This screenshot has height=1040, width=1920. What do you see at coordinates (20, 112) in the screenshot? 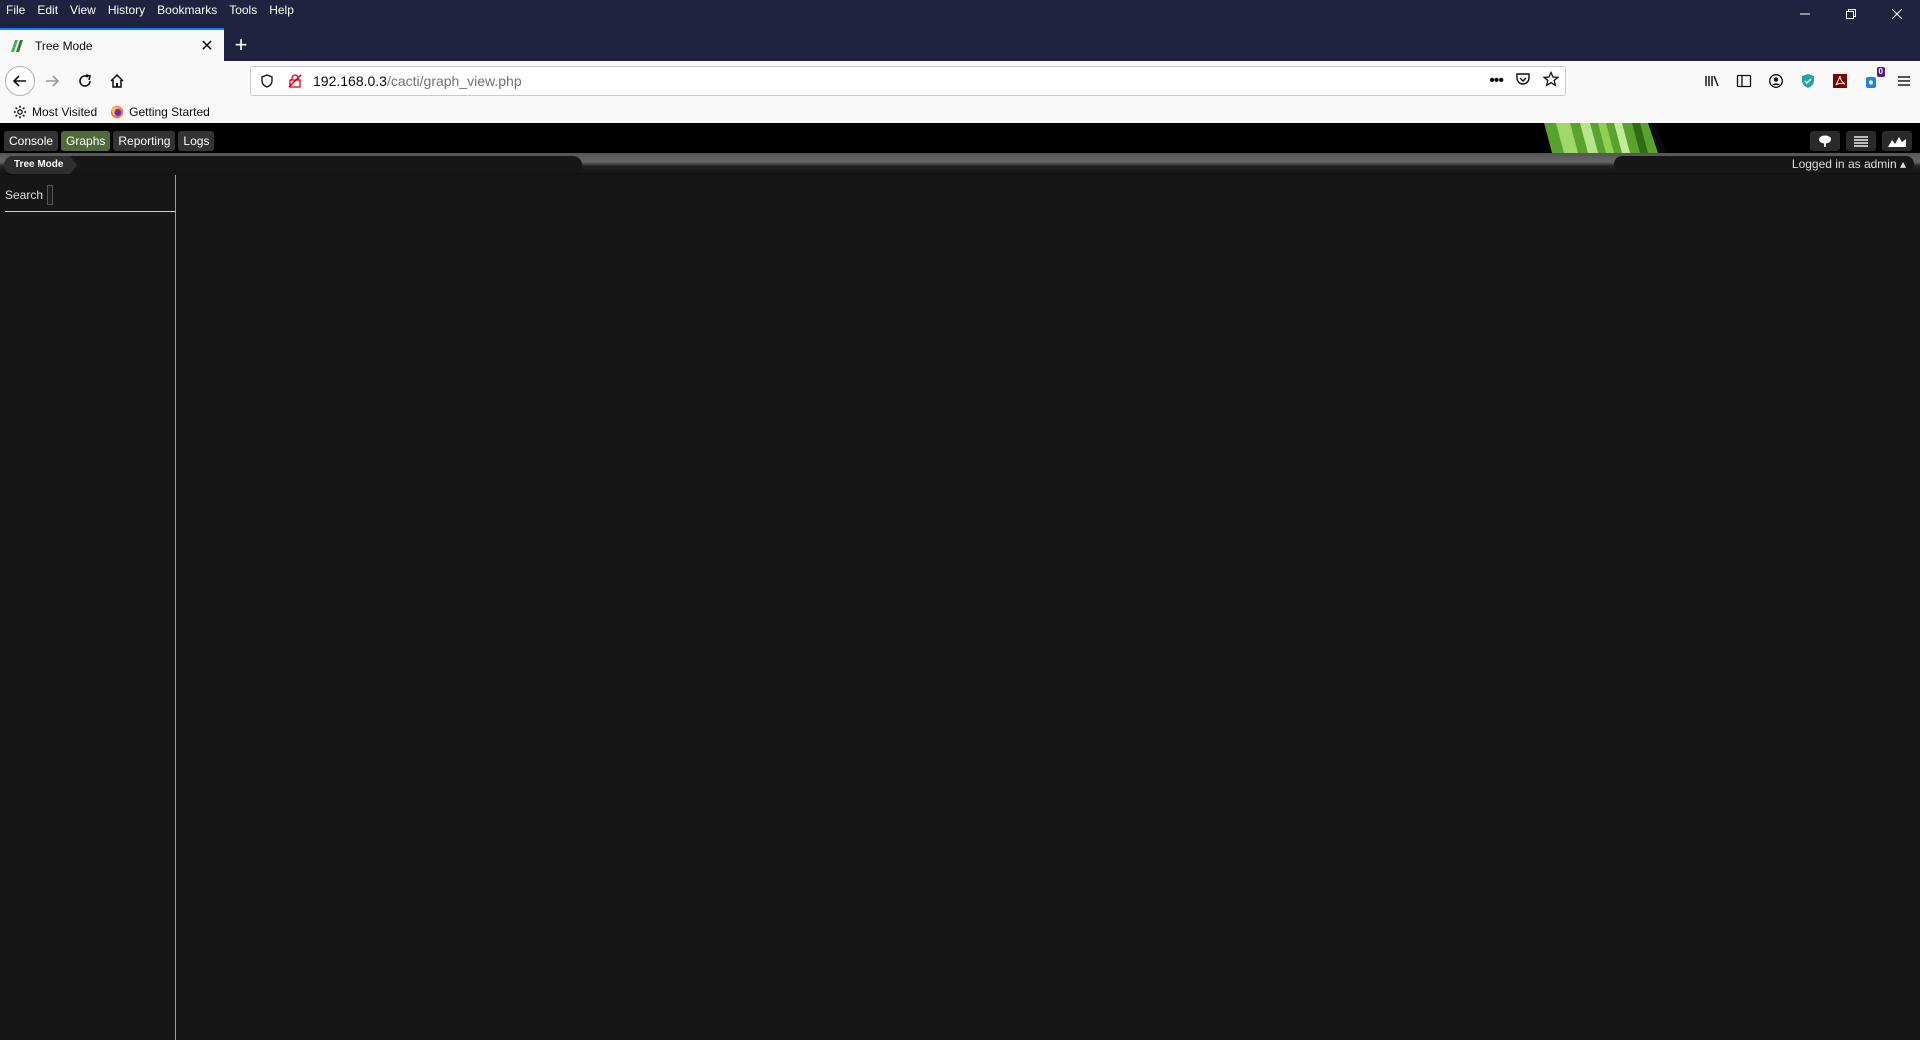
I see `gear-icon` at bounding box center [20, 112].